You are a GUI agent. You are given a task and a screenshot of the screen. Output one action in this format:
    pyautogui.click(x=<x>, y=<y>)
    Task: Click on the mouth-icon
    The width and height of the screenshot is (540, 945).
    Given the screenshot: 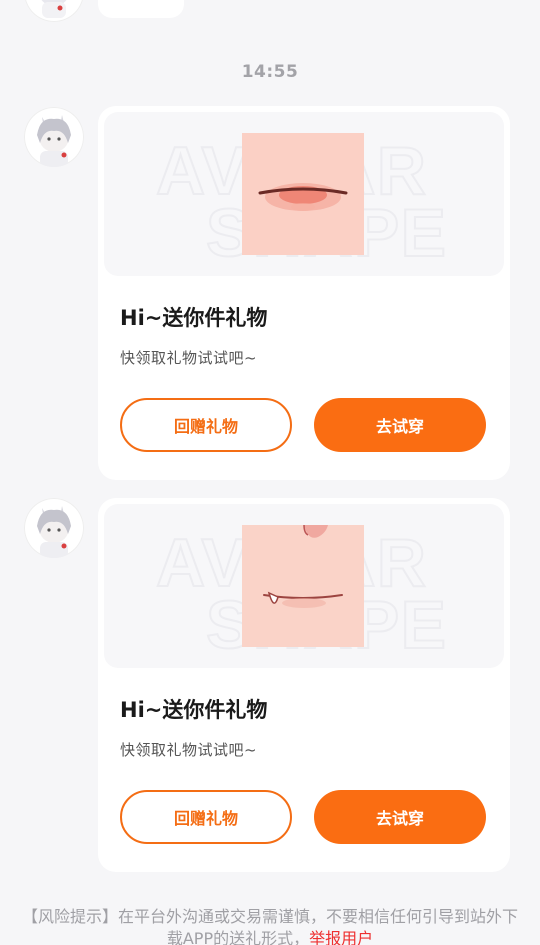 What is the action you would take?
    pyautogui.click(x=303, y=586)
    